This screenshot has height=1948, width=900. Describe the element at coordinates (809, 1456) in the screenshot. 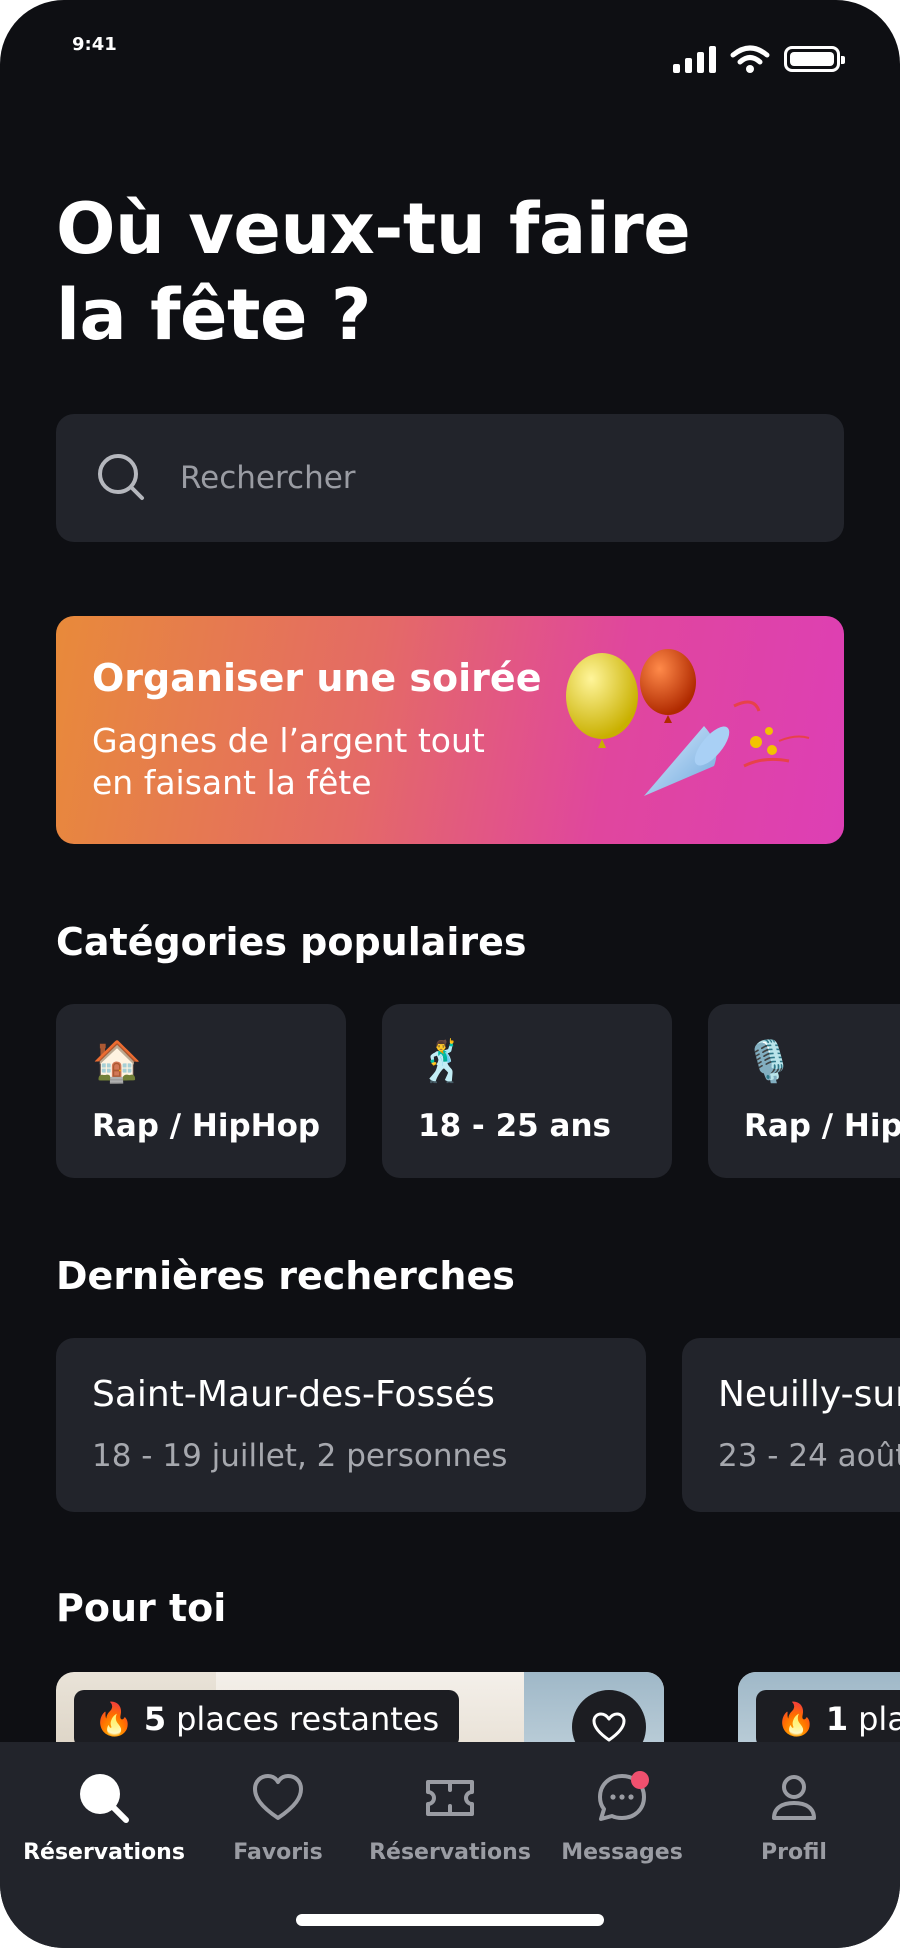

I see `recent-search-details: 23 - 24 août` at that location.